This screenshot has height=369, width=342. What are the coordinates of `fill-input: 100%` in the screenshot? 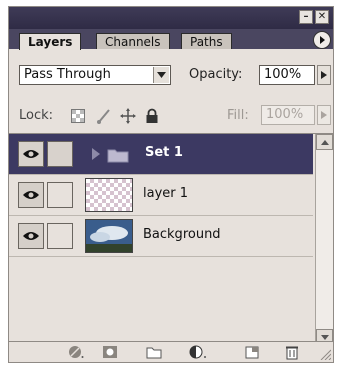 It's located at (288, 115).